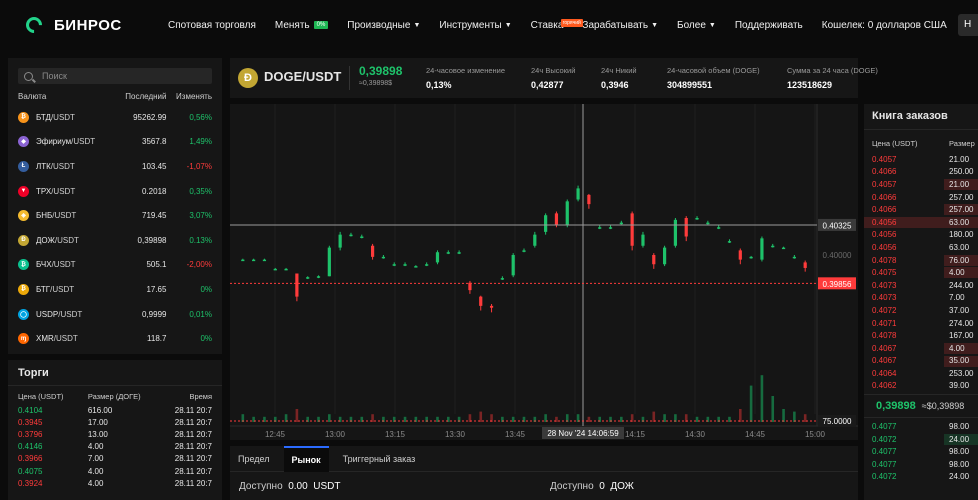  I want to click on header-last: Последний, so click(141, 96).